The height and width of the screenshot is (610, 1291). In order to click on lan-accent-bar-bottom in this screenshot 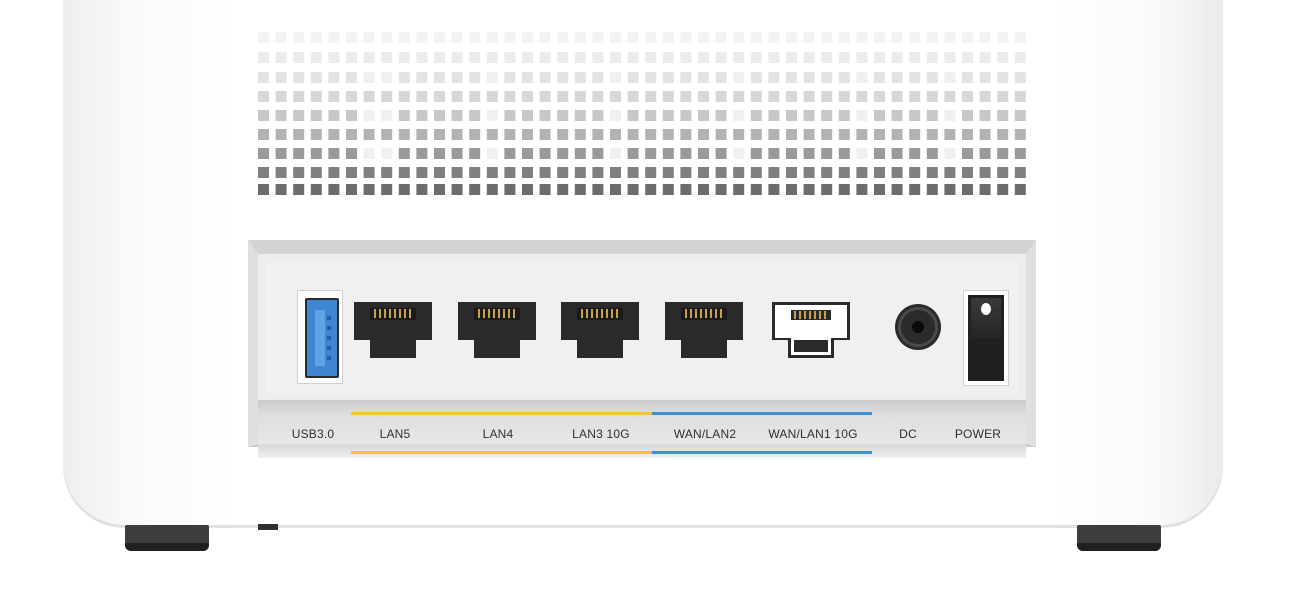, I will do `click(501, 452)`.